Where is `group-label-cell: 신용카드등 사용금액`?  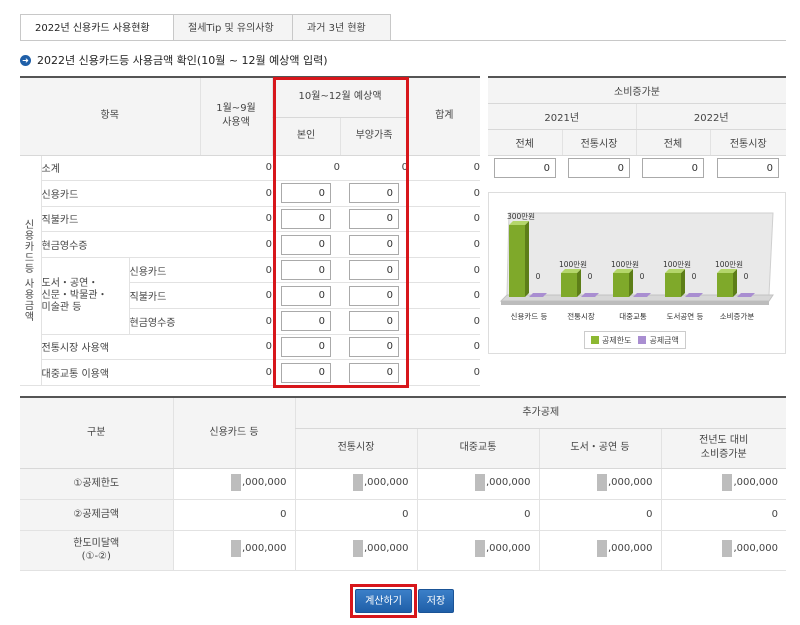 group-label-cell: 신용카드등 사용금액 is located at coordinates (31, 270).